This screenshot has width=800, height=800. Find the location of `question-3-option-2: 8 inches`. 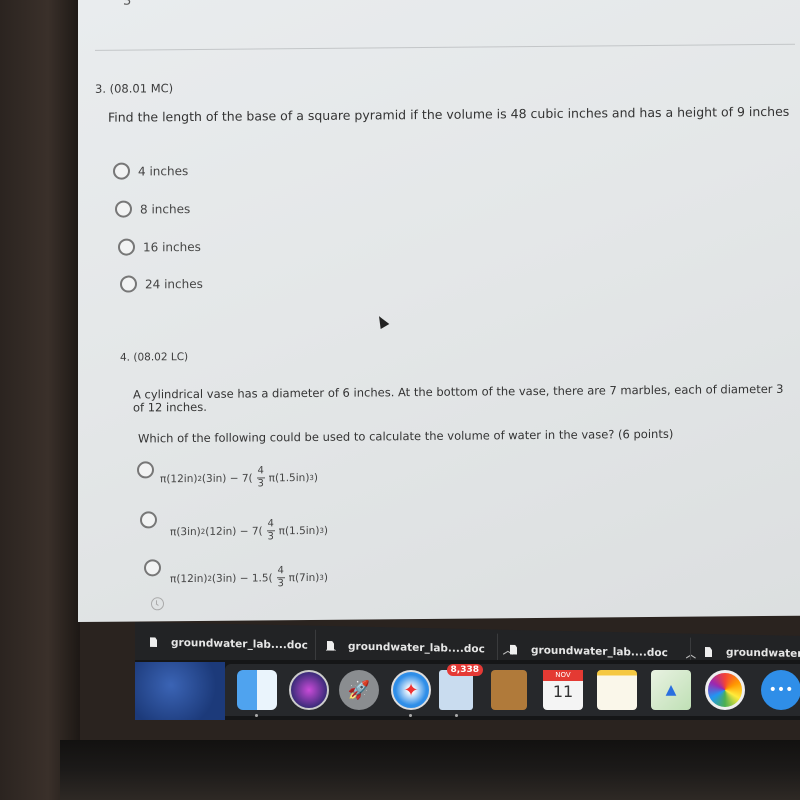

question-3-option-2: 8 inches is located at coordinates (152, 209).